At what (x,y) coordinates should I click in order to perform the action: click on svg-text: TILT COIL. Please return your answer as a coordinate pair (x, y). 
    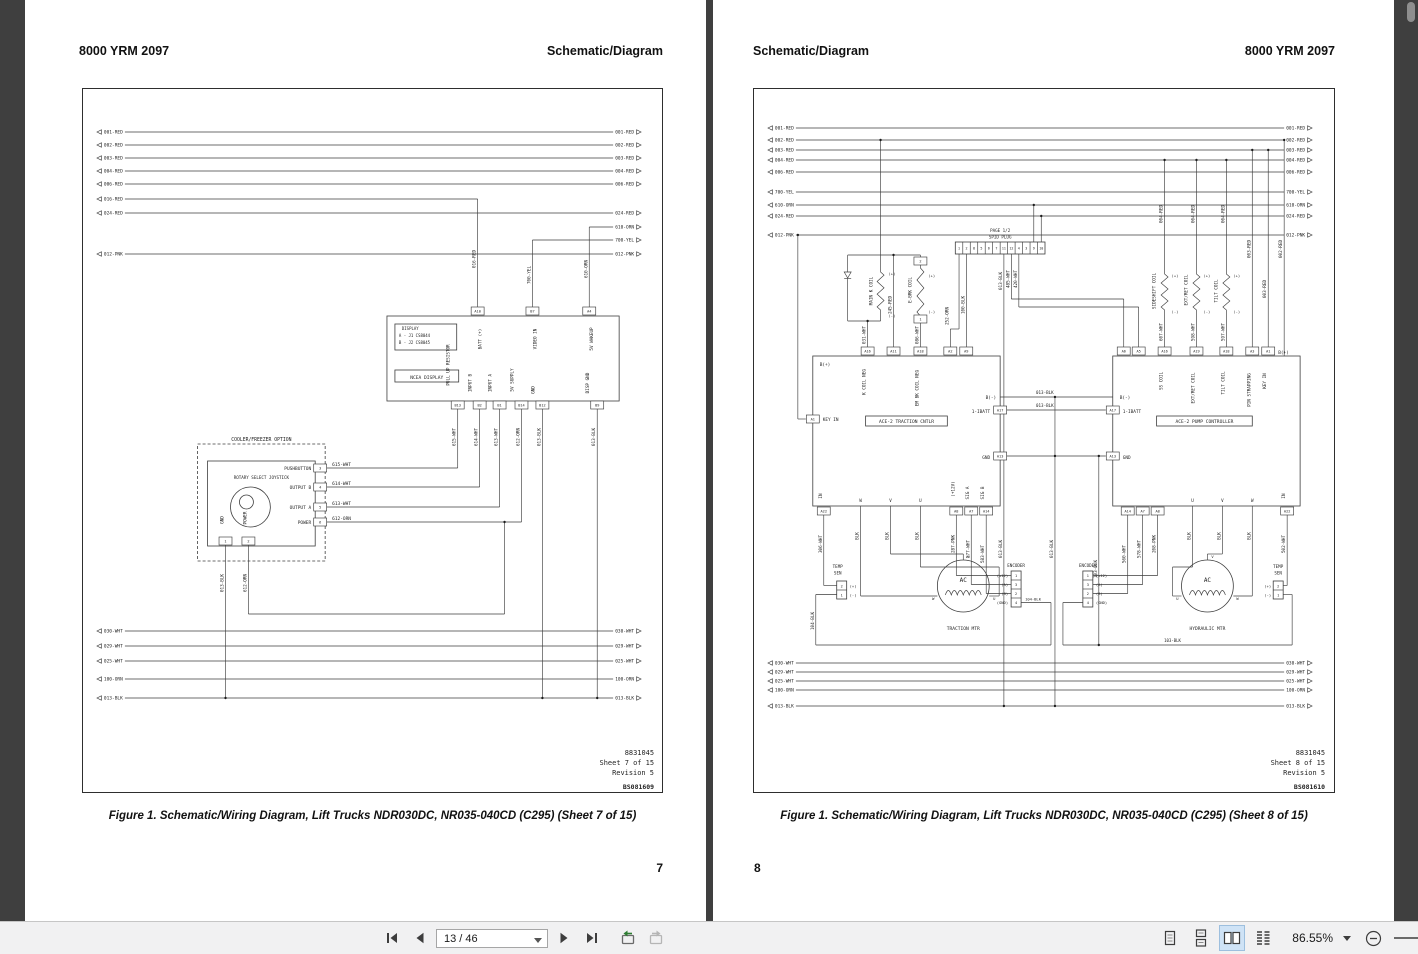
    Looking at the image, I should click on (1216, 291).